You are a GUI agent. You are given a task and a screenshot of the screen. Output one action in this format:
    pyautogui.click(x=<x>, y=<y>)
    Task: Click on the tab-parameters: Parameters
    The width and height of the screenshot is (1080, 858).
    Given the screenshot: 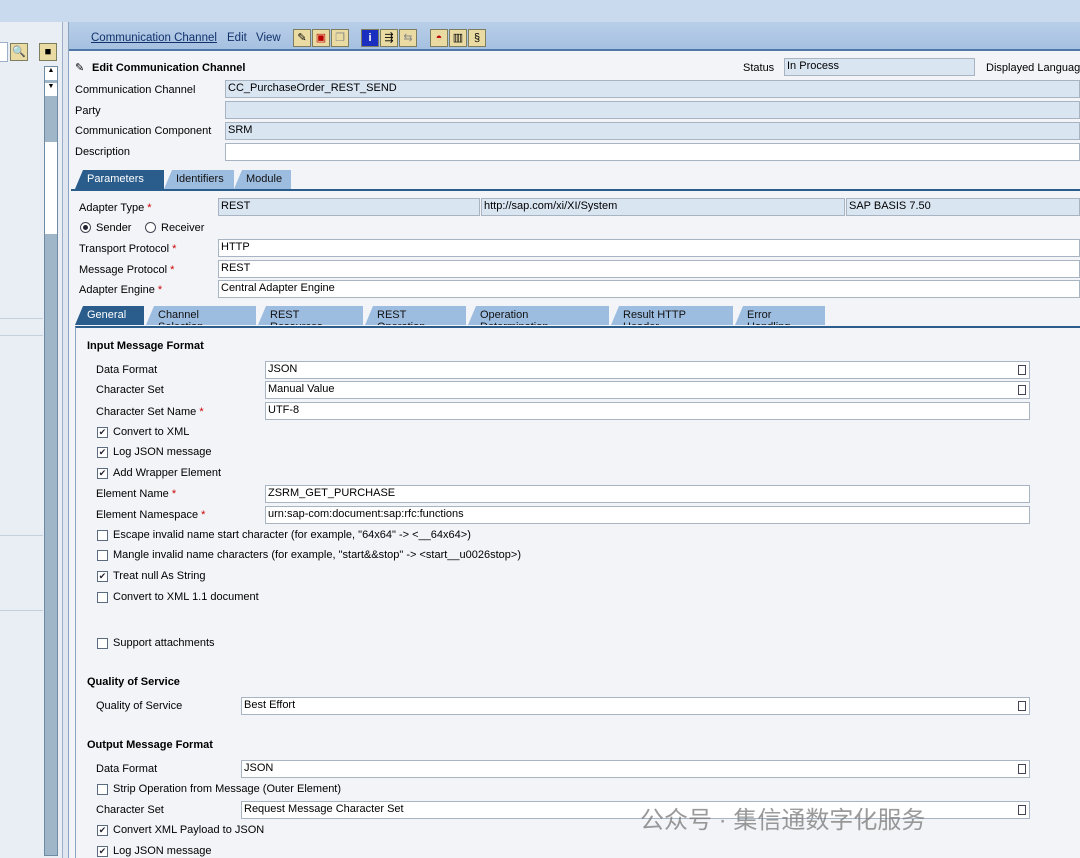 What is the action you would take?
    pyautogui.click(x=119, y=179)
    